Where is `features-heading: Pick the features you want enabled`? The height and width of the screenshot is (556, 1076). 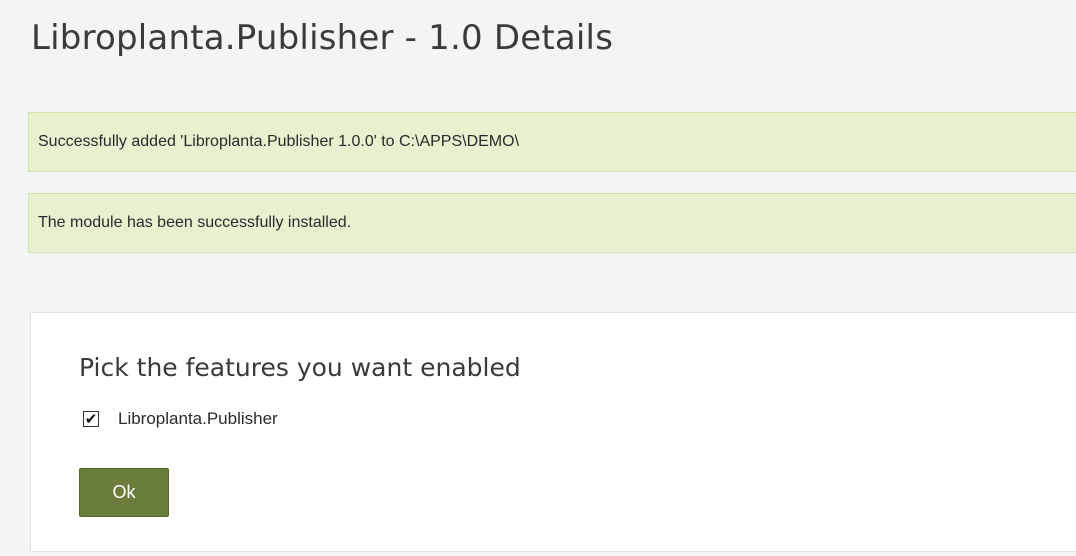 features-heading: Pick the features you want enabled is located at coordinates (300, 367).